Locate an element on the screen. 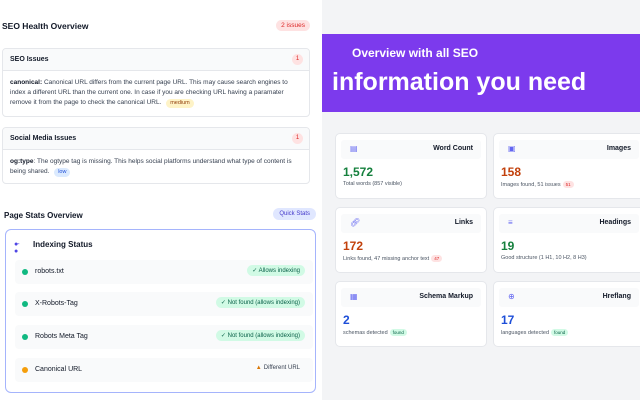  stat-subtext-label: Images found, 51 issues is located at coordinates (531, 185).